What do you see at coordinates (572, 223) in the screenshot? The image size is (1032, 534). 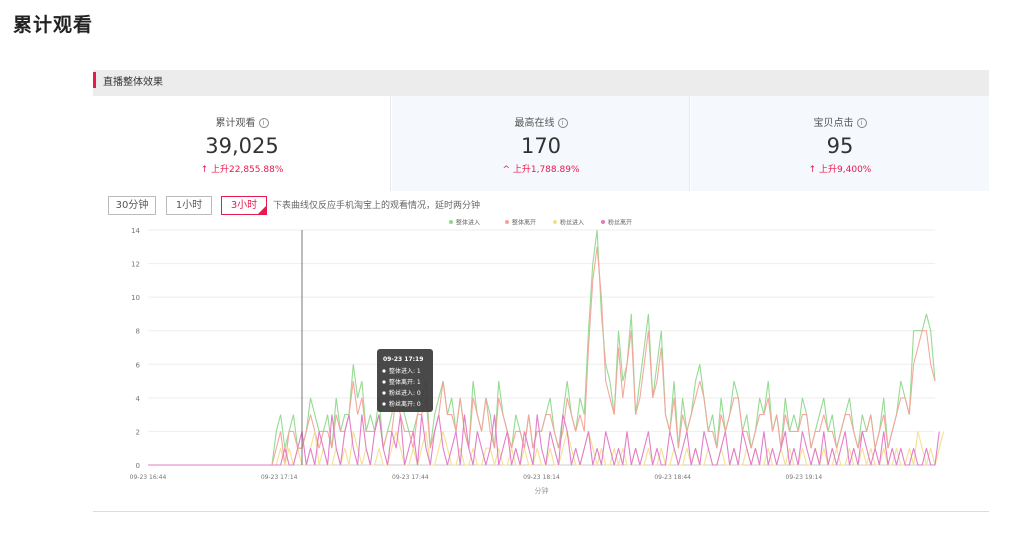 I see `legend-label: 粉丝进入` at bounding box center [572, 223].